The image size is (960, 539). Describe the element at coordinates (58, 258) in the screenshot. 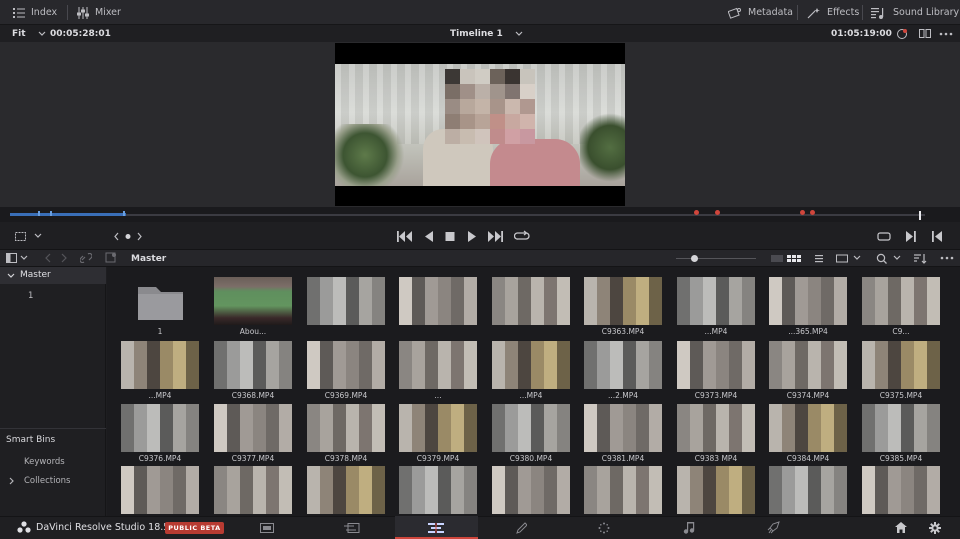

I see `nav-arrows` at that location.